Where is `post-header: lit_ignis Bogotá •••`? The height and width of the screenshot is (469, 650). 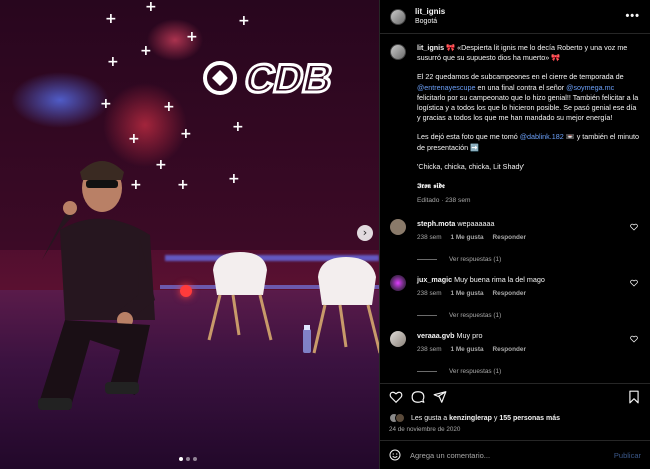
post-header: lit_ignis Bogotá ••• is located at coordinates (515, 17).